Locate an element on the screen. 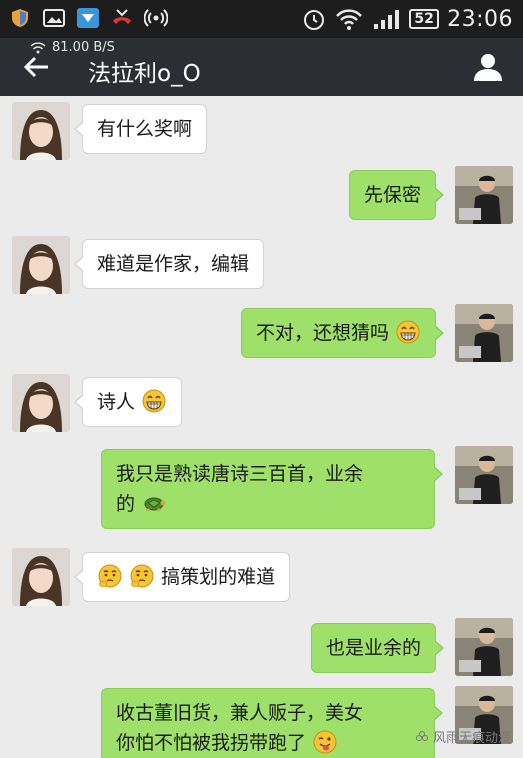 The height and width of the screenshot is (758, 523). watermark: 风雨无痕动漫 is located at coordinates (463, 736).